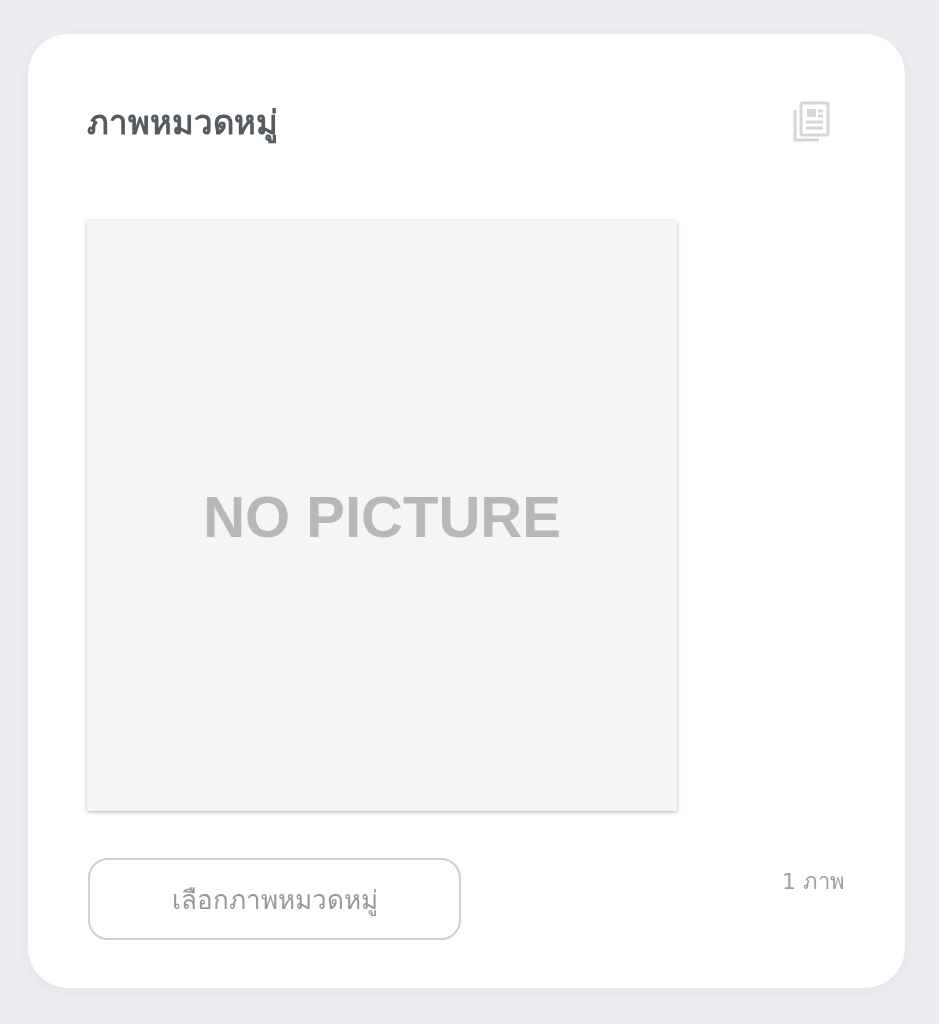 The width and height of the screenshot is (939, 1024). I want to click on select-image-button: เลือกภาพหมวดหมู่, so click(274, 899).